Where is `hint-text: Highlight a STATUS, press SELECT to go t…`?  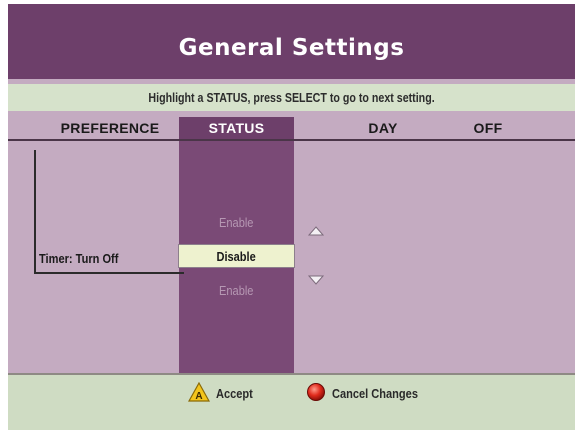 hint-text: Highlight a STATUS, press SELECT to go t… is located at coordinates (291, 97).